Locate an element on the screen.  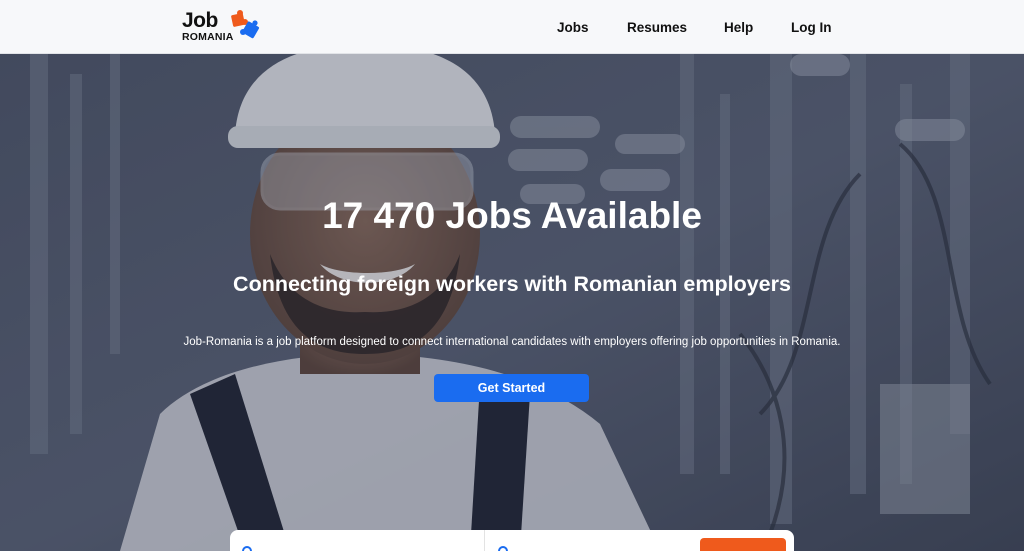
nav-resumes-link: Resumes is located at coordinates (657, 28).